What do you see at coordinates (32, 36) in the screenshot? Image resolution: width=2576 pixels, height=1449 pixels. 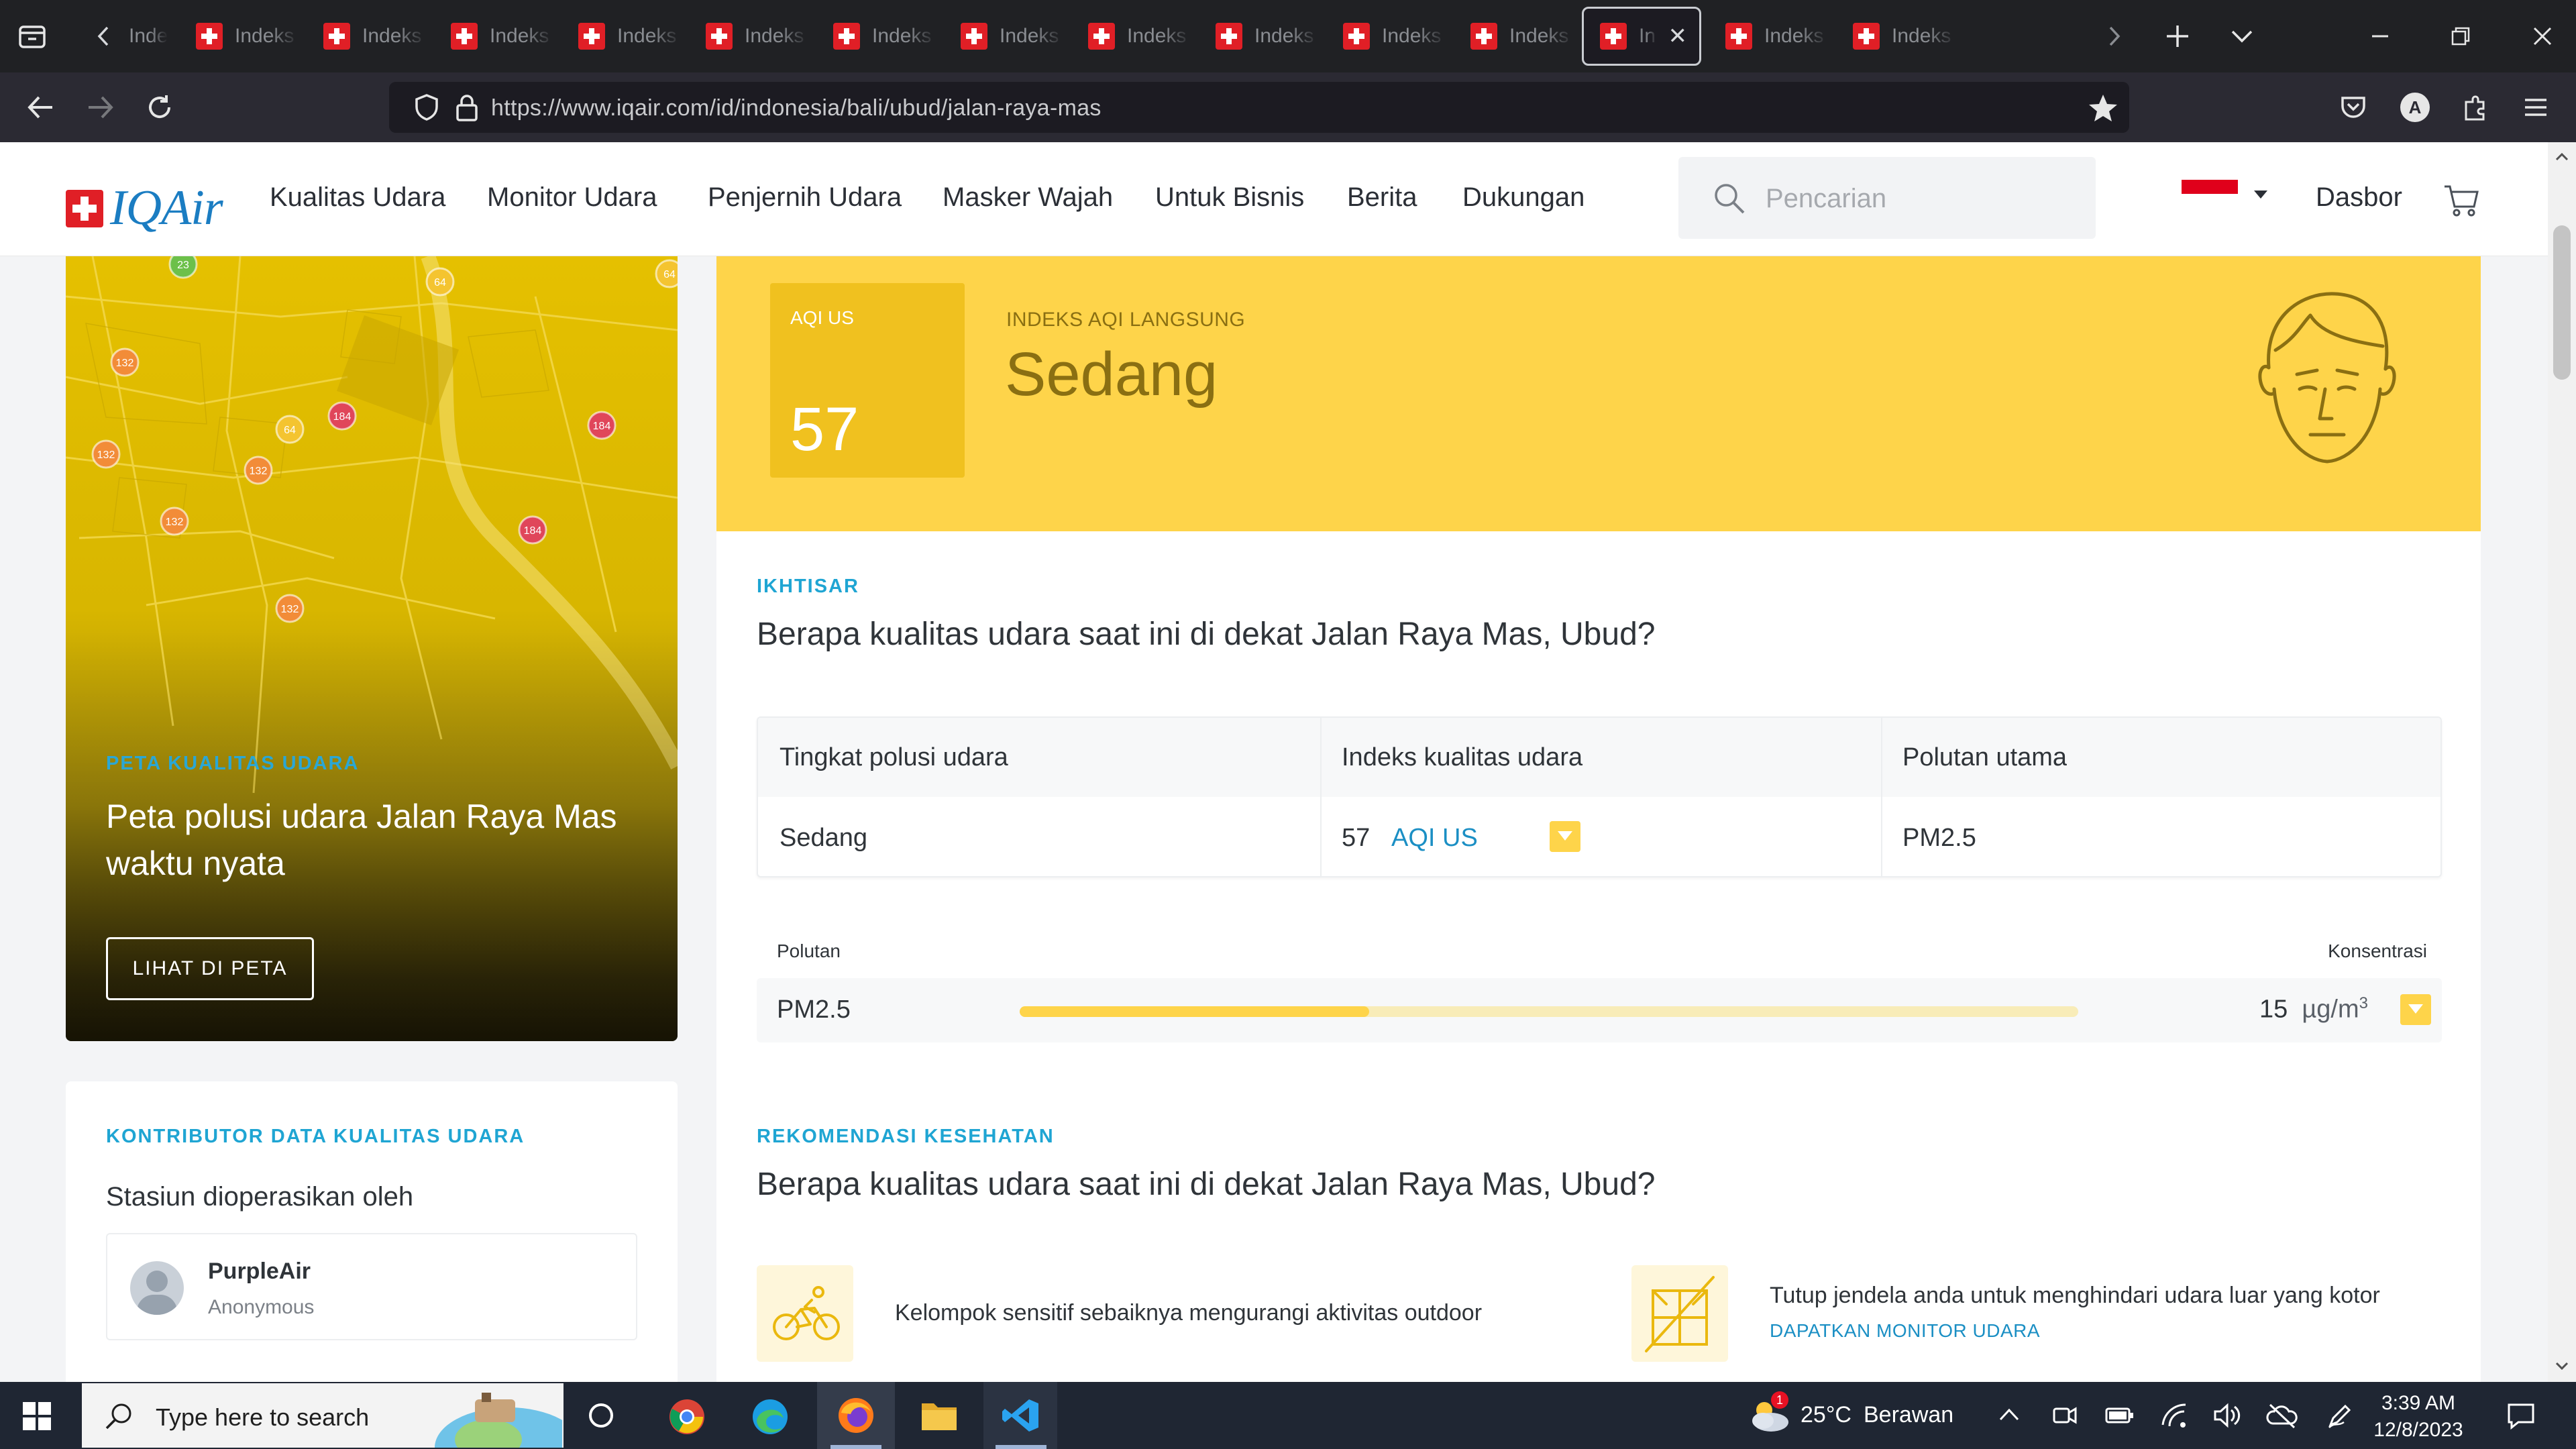 I see `tab-list-icon` at bounding box center [32, 36].